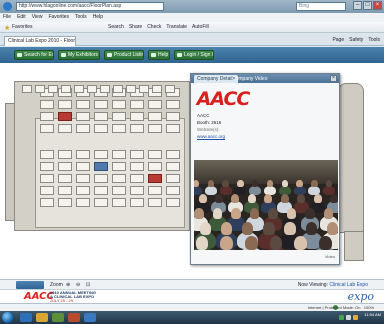 This screenshot has width=384, height=324. What do you see at coordinates (341, 317) in the screenshot?
I see `tray-network-icon` at bounding box center [341, 317].